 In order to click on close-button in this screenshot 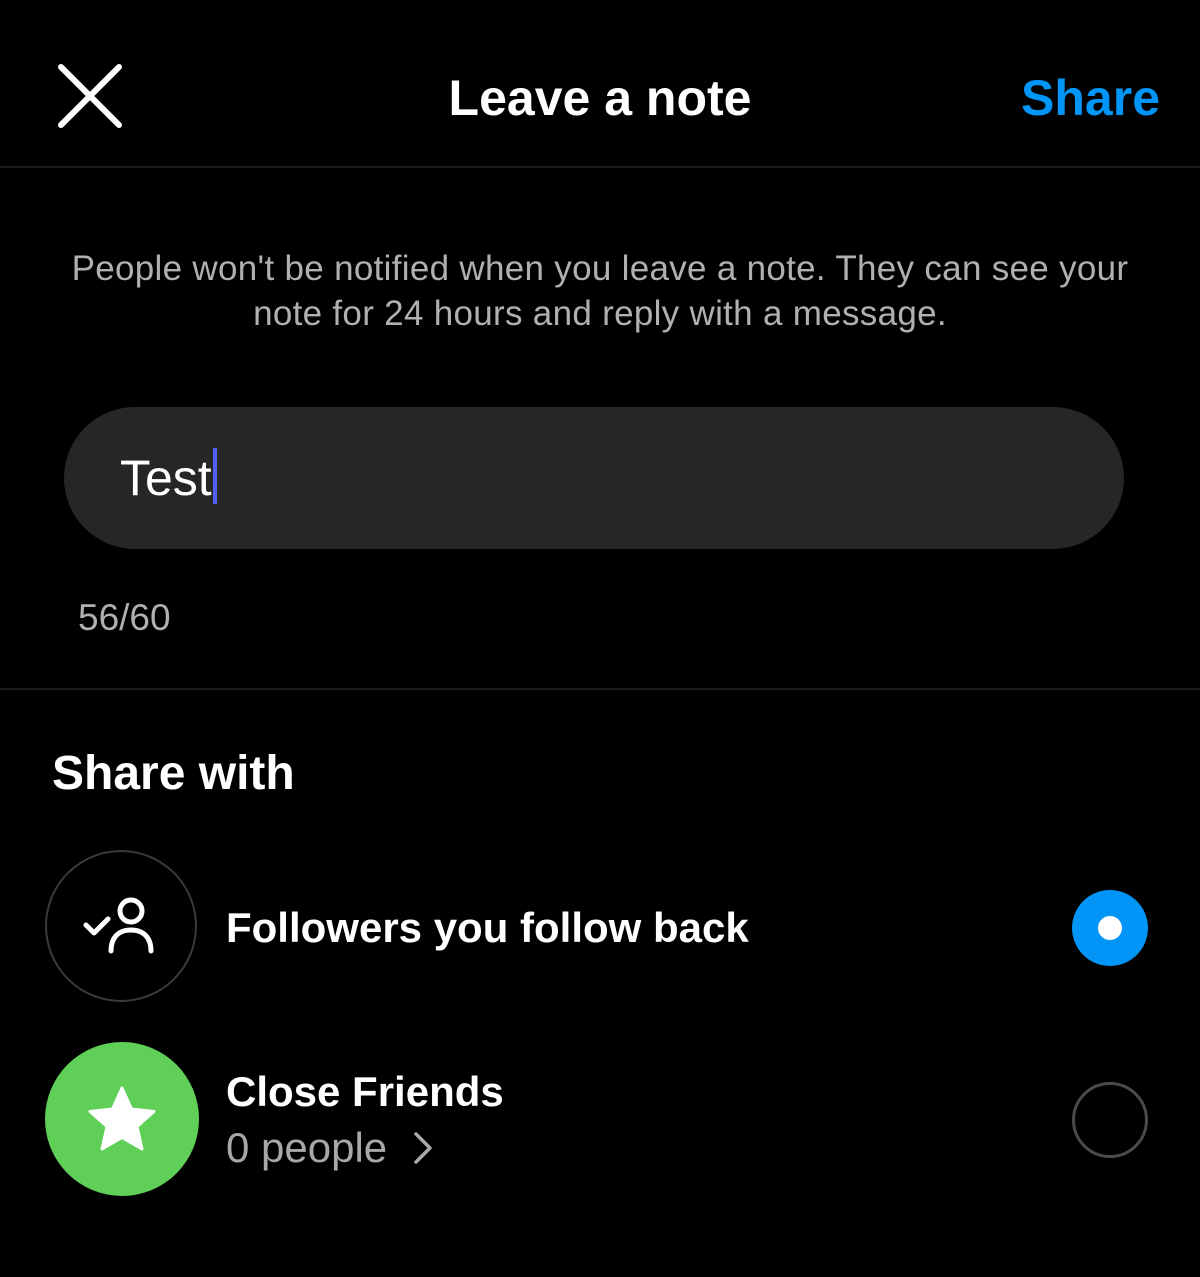, I will do `click(90, 96)`.